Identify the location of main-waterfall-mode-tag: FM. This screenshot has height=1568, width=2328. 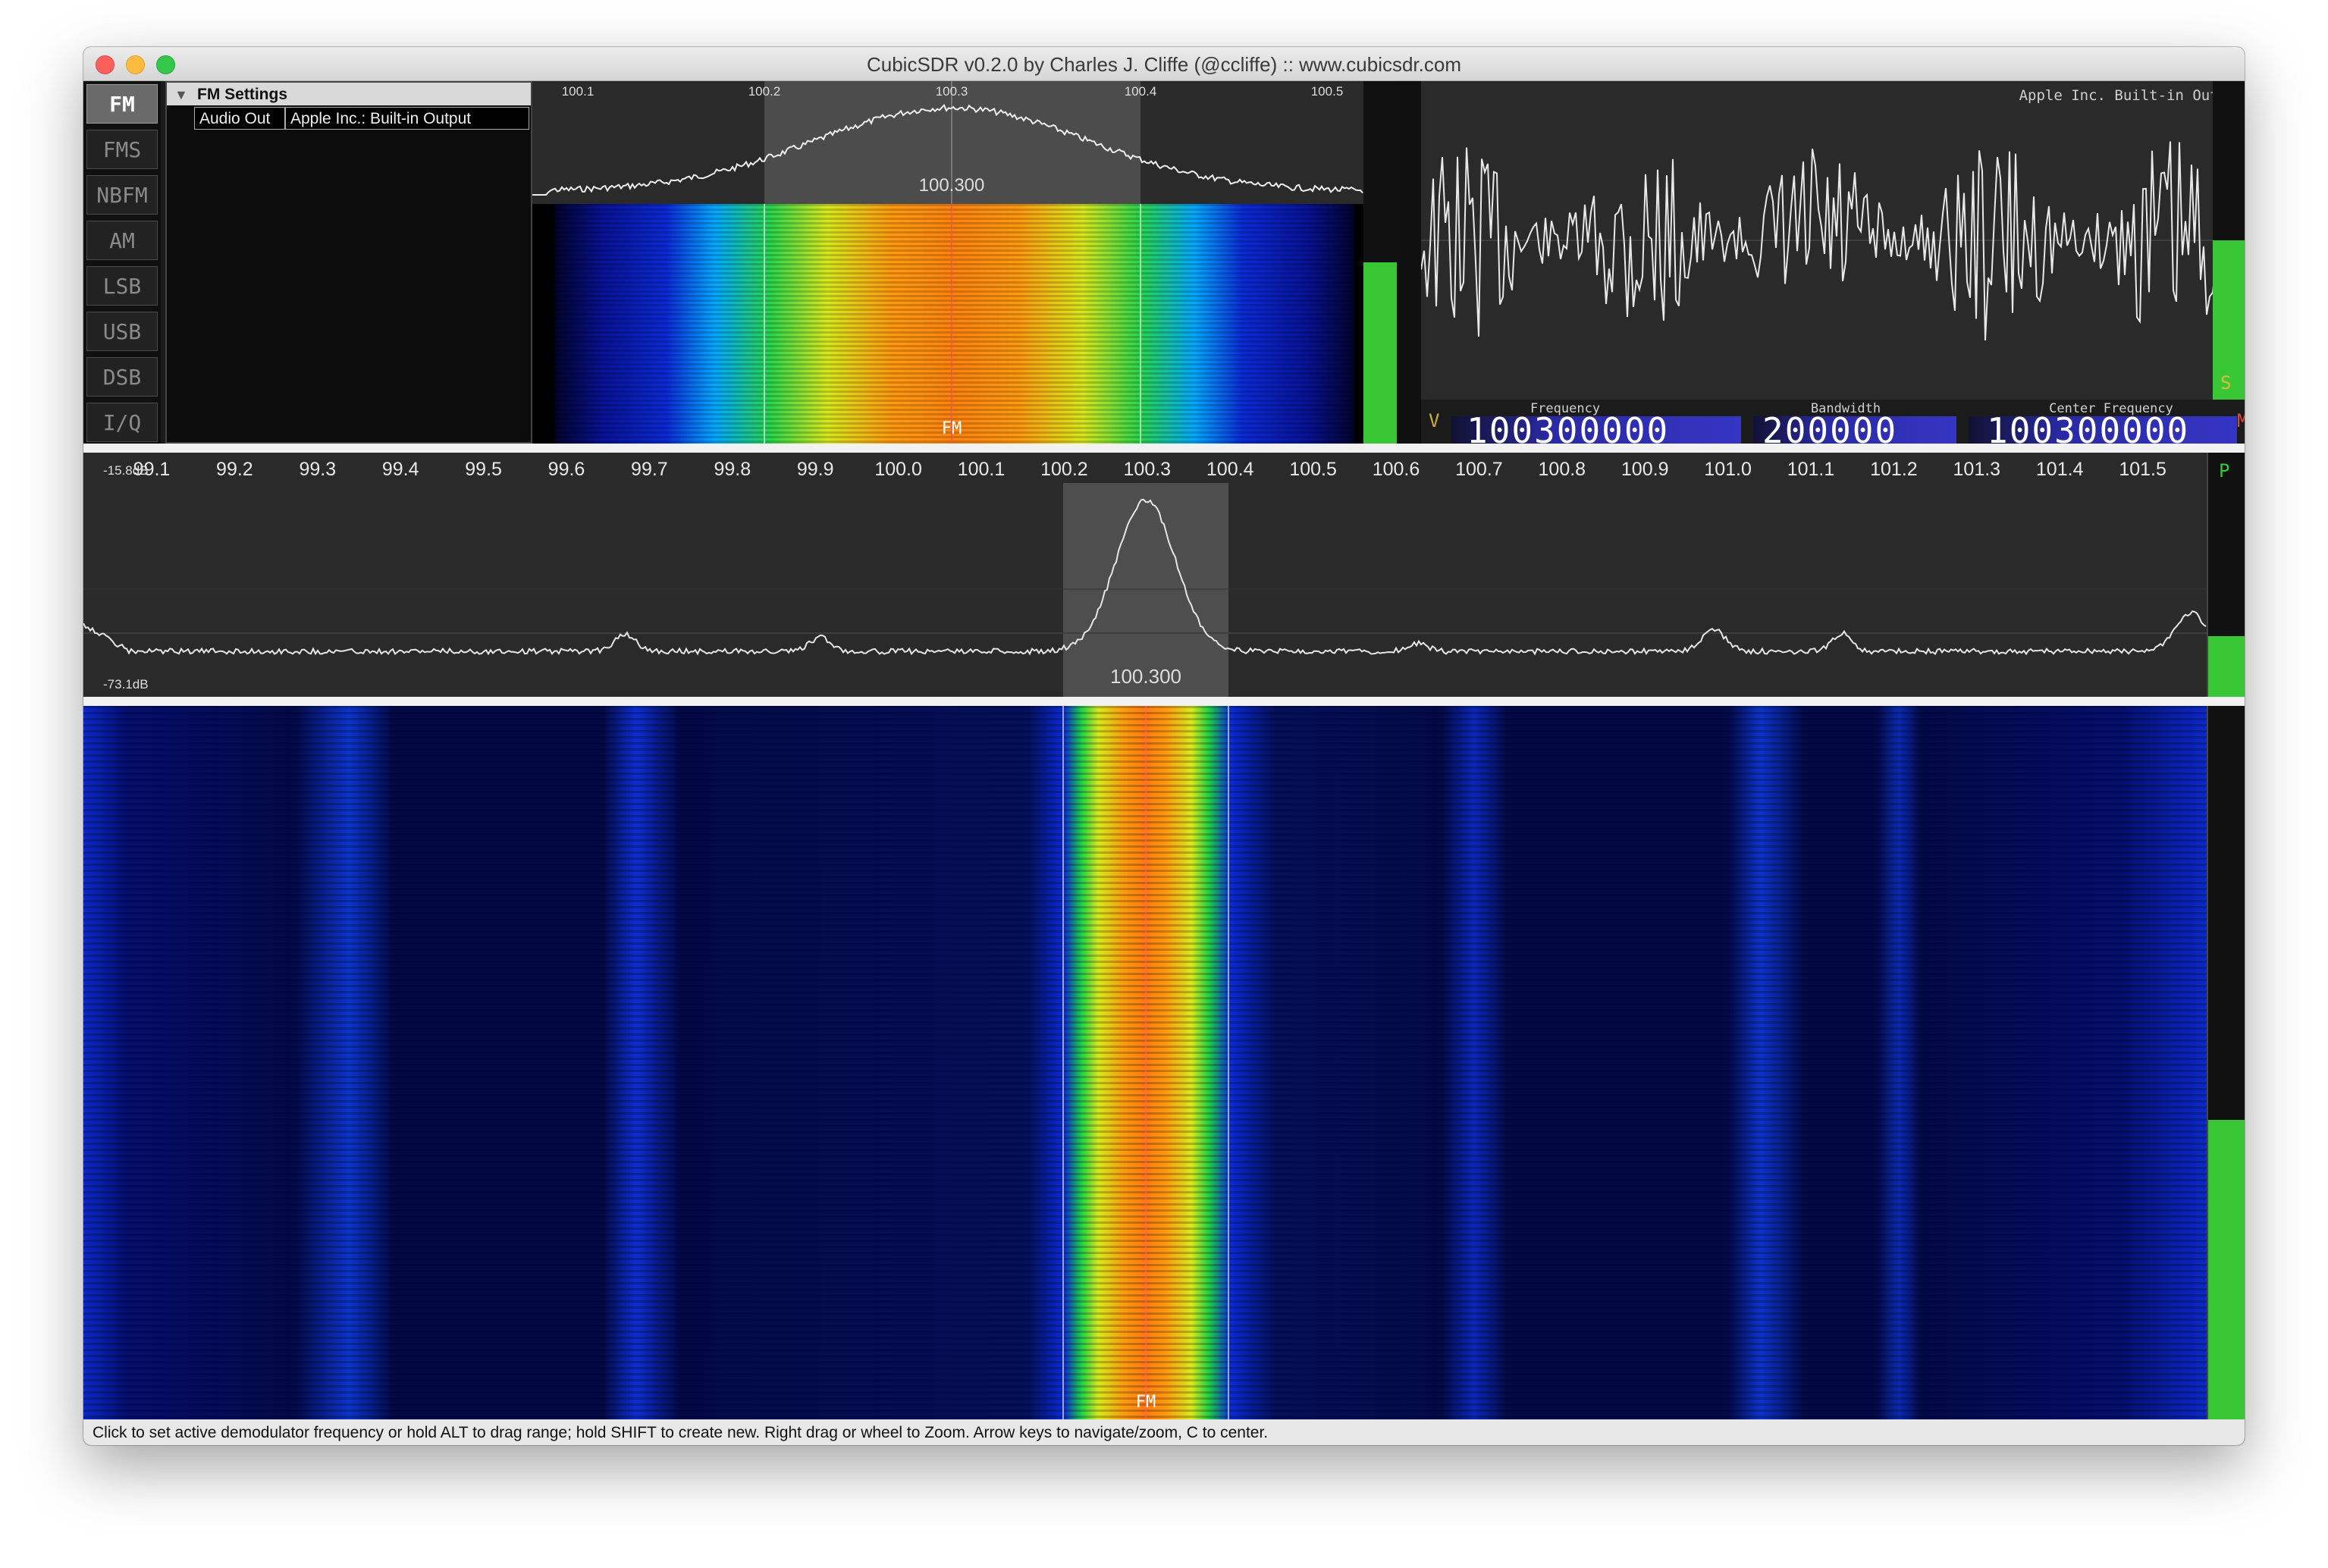
(1145, 1403).